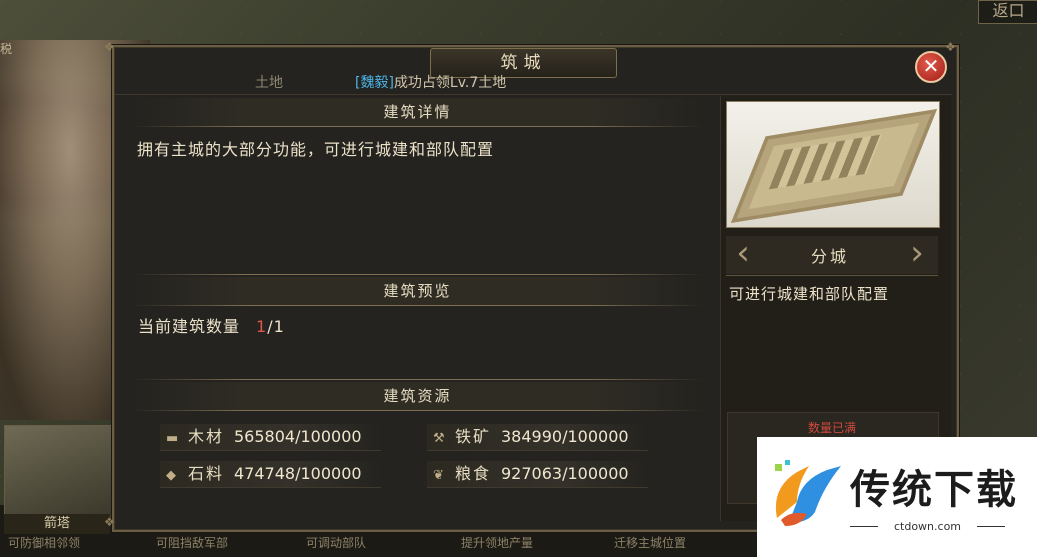 This screenshot has height=557, width=1037. I want to click on next-building-button: ›, so click(917, 255).